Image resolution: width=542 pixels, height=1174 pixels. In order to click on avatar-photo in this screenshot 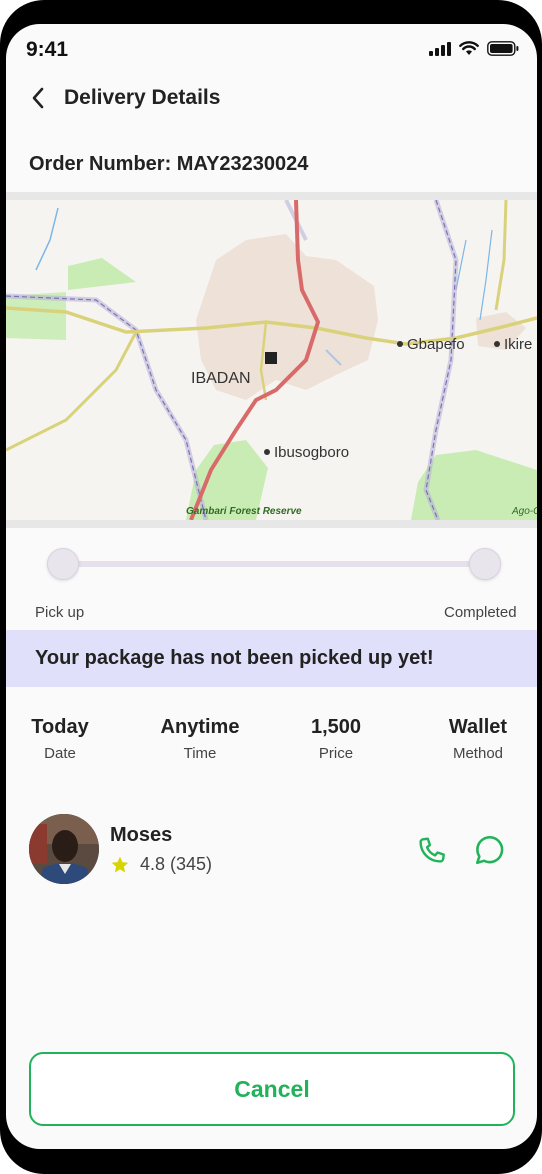, I will do `click(64, 849)`.